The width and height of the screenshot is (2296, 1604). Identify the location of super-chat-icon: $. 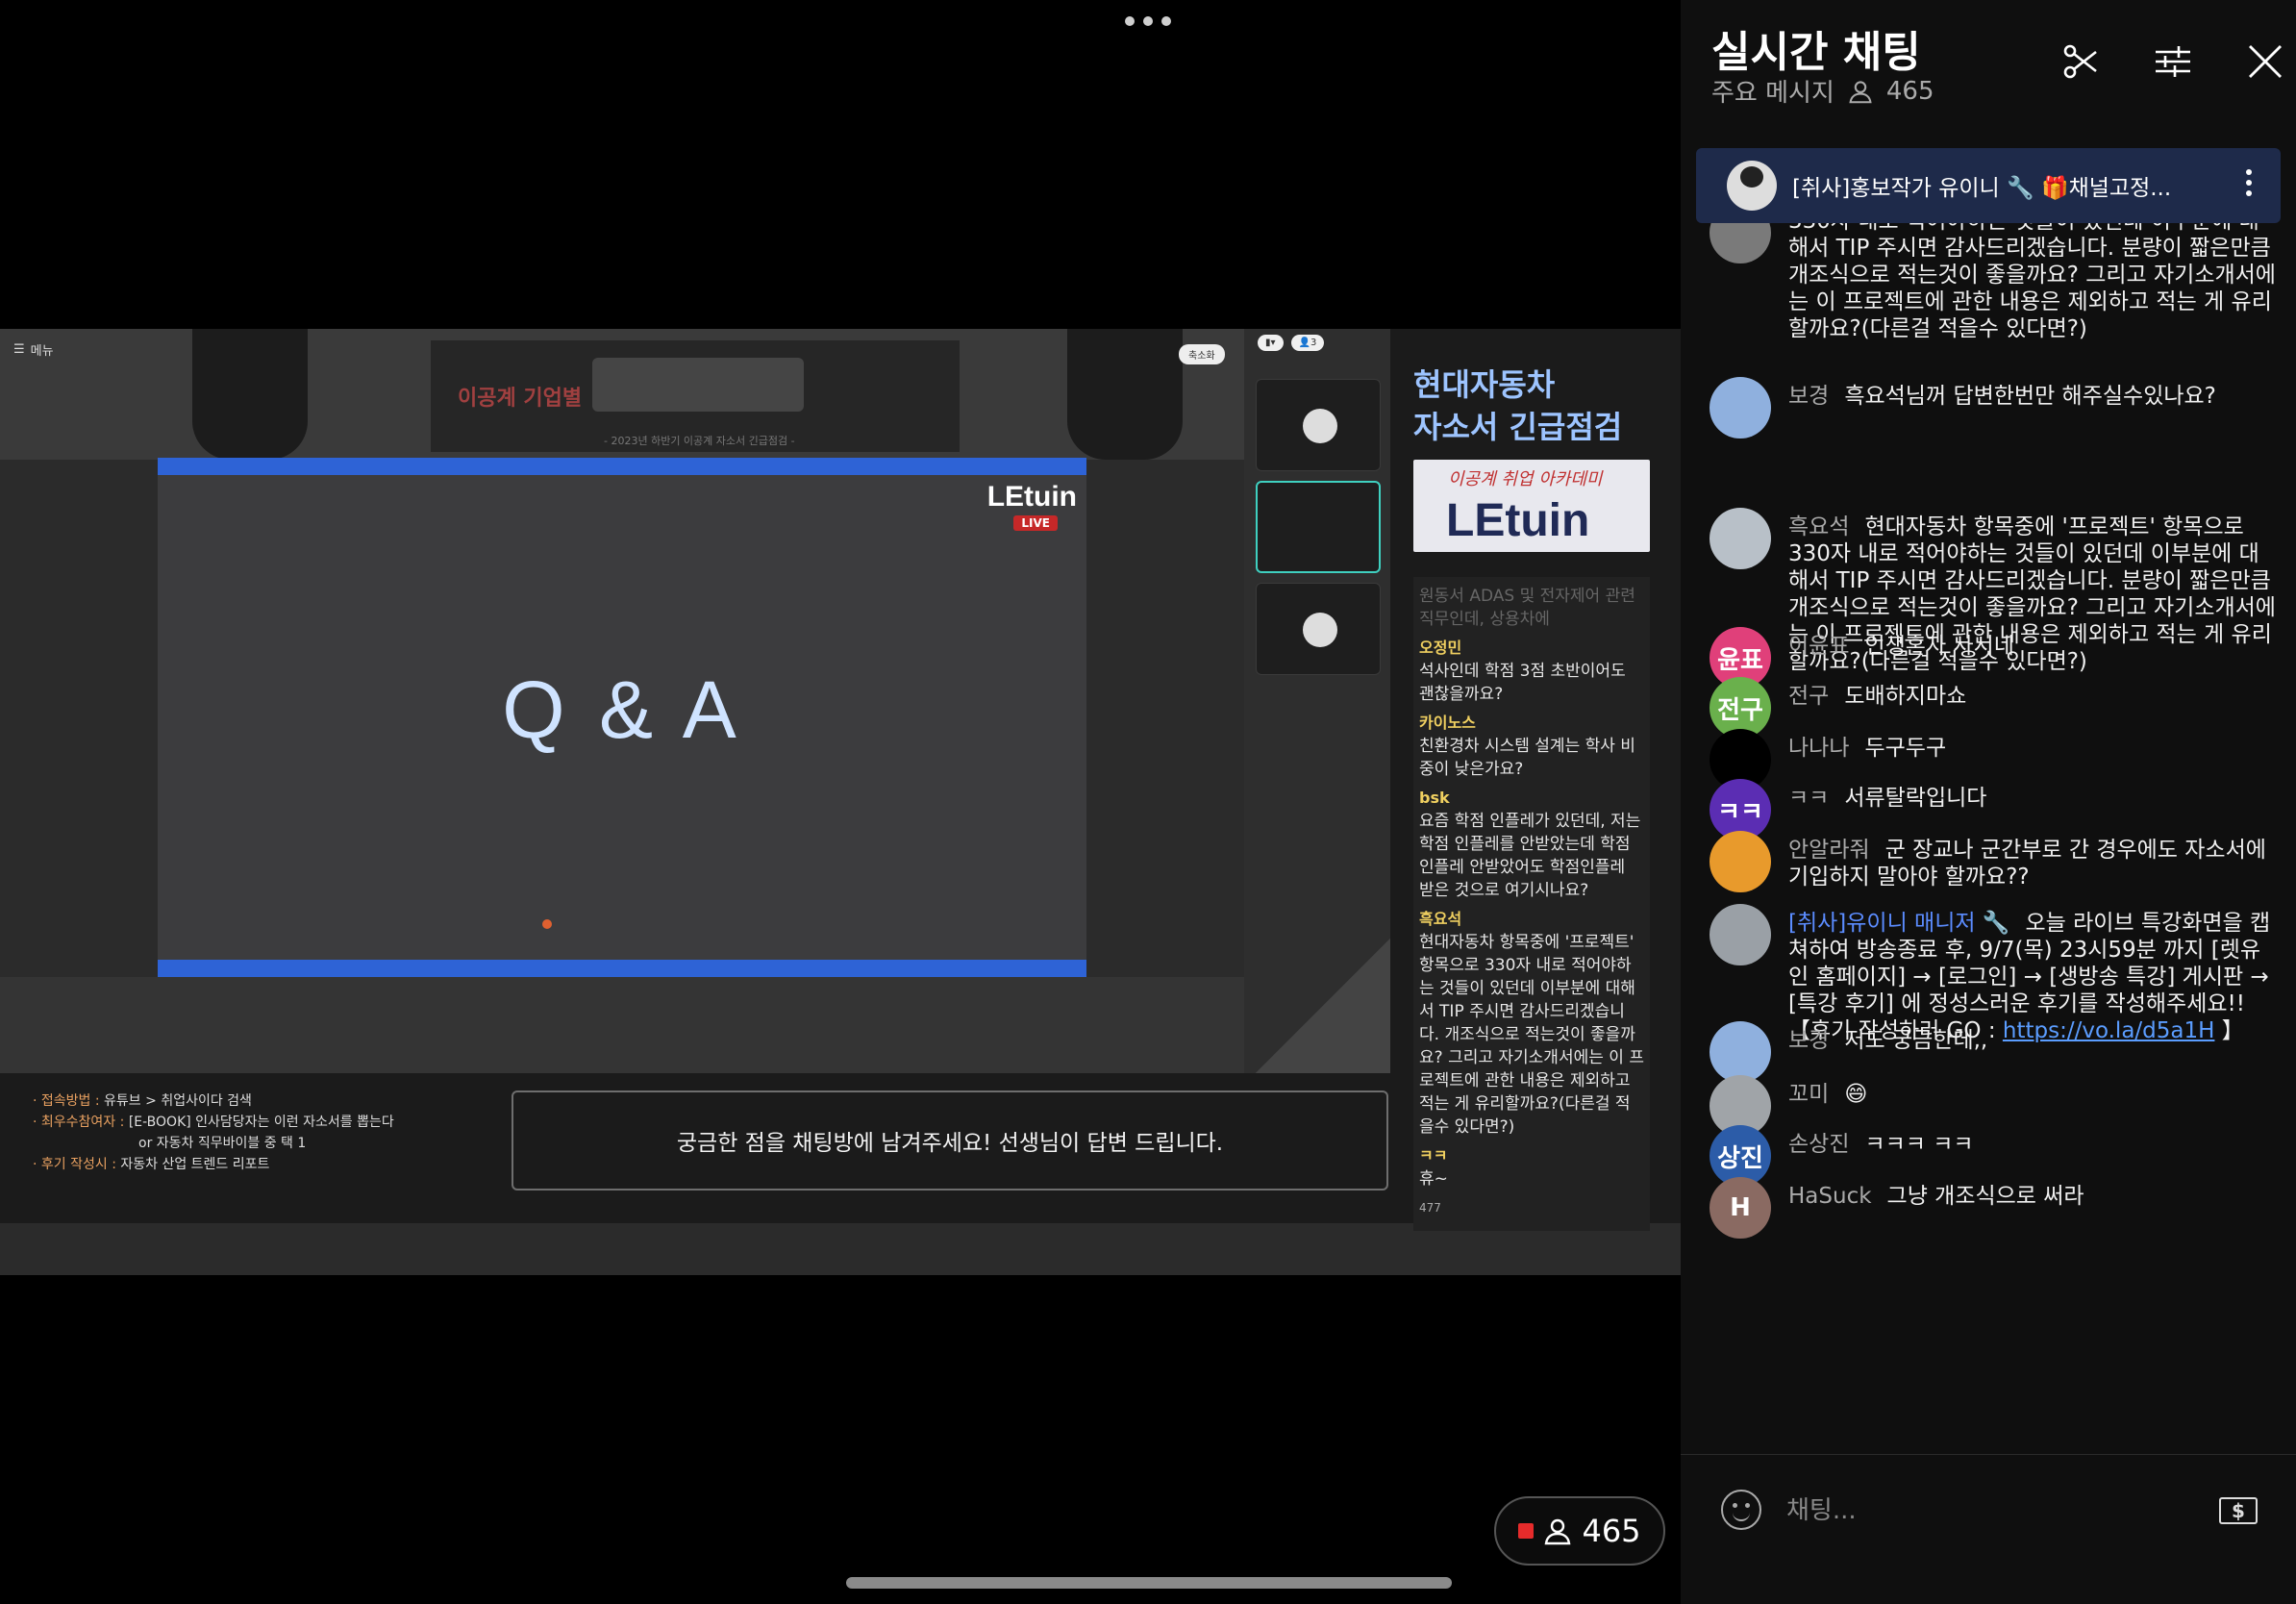
(2238, 1510).